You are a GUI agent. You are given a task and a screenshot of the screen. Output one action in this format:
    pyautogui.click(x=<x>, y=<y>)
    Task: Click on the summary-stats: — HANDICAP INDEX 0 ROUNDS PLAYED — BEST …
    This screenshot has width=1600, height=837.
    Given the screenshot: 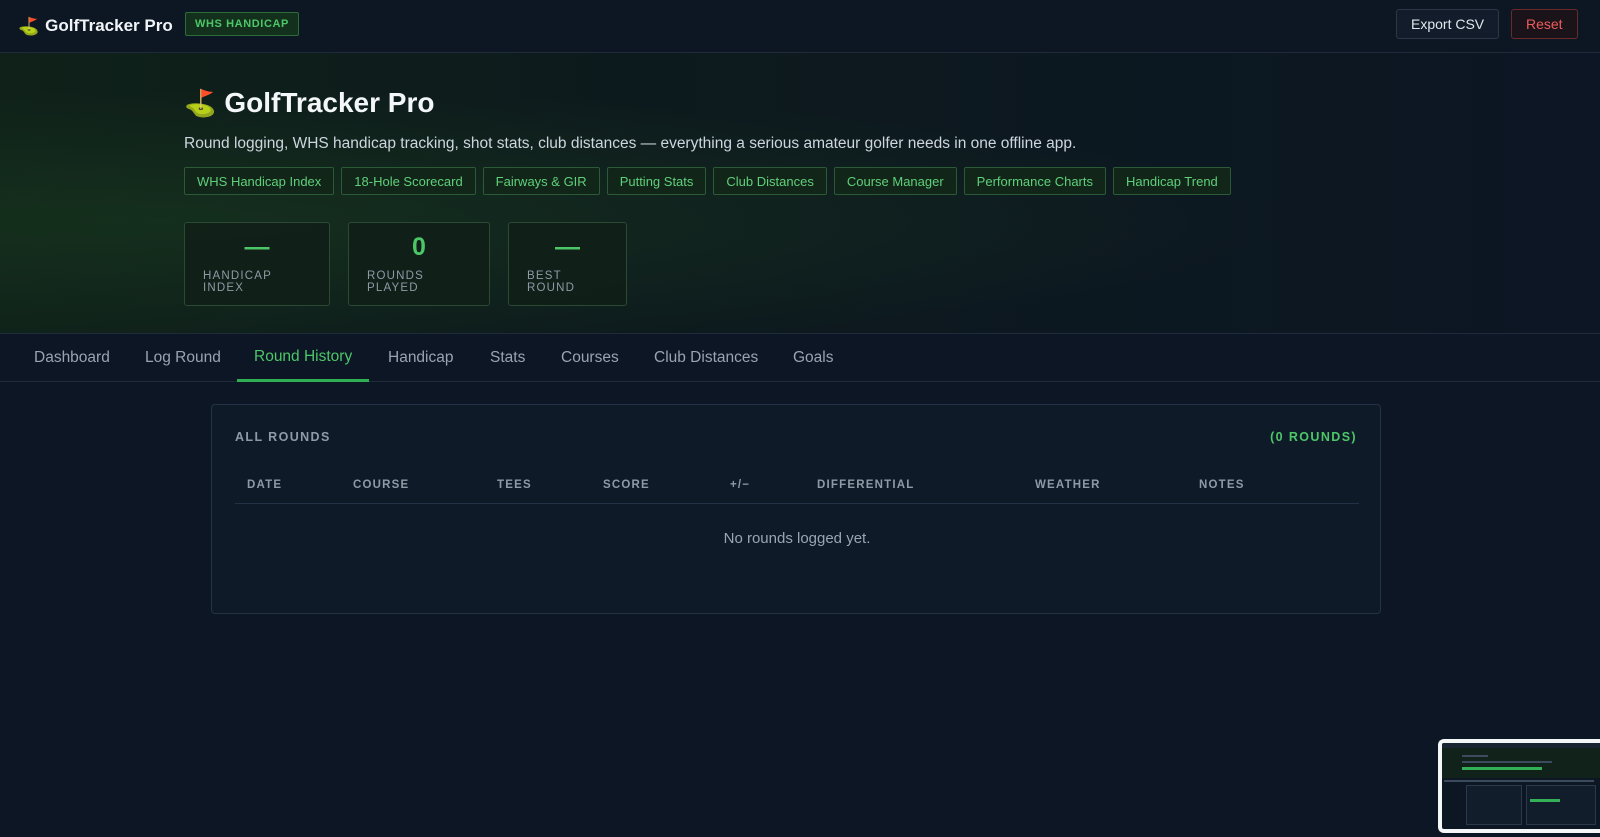 What is the action you would take?
    pyautogui.click(x=405, y=264)
    